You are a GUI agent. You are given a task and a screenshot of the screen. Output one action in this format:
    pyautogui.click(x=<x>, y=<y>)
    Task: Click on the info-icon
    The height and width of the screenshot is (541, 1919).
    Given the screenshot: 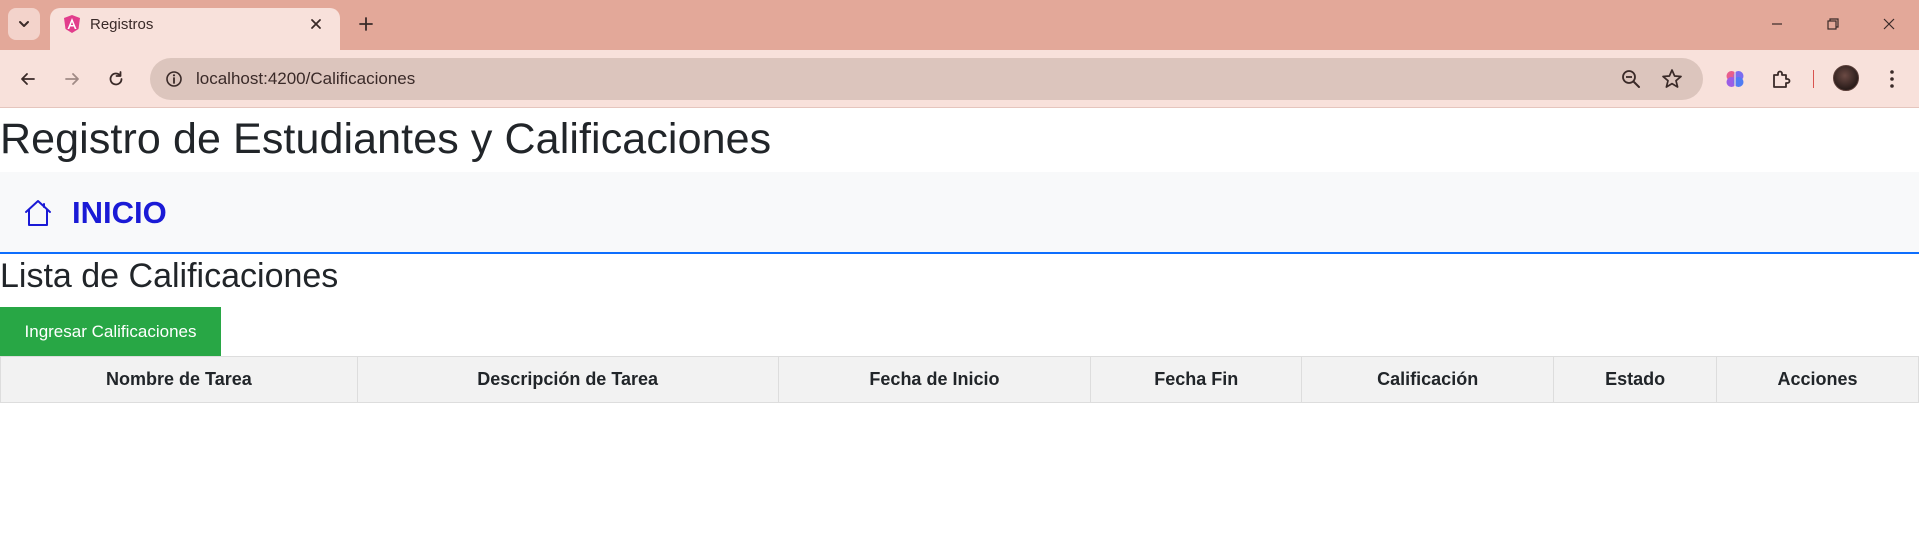 What is the action you would take?
    pyautogui.click(x=174, y=79)
    